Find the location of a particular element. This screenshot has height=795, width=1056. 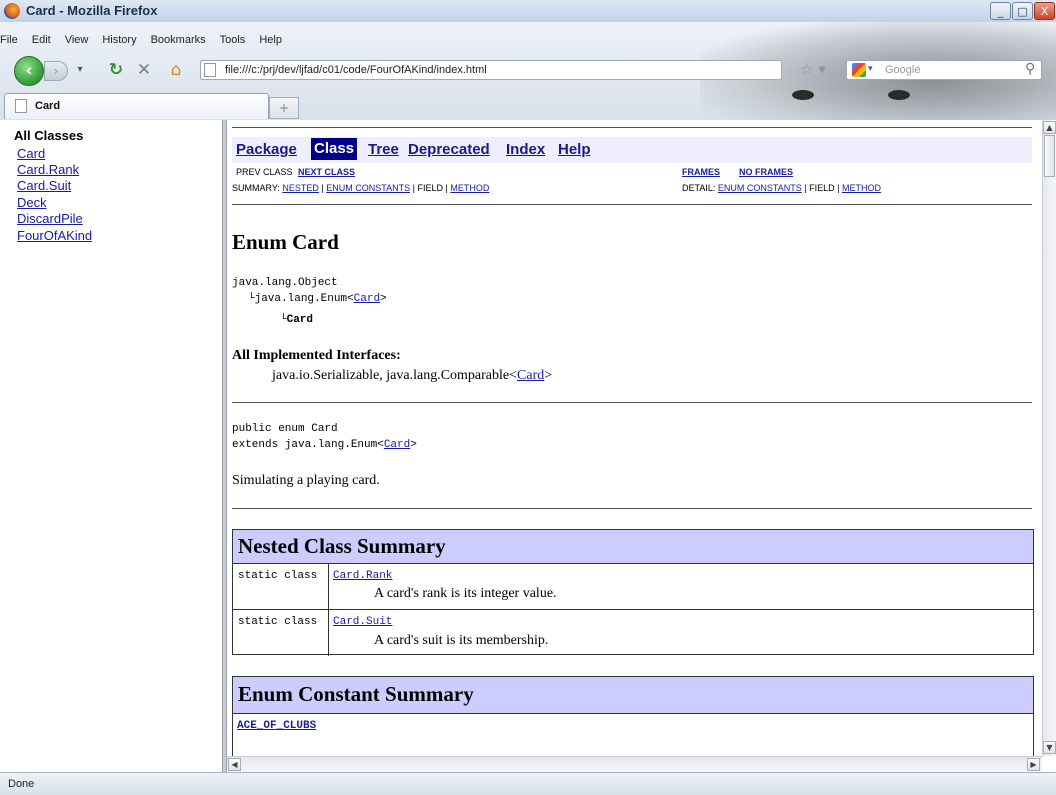

hierarchy-enum: └java.lang.Enum<Card> is located at coordinates (317, 299).